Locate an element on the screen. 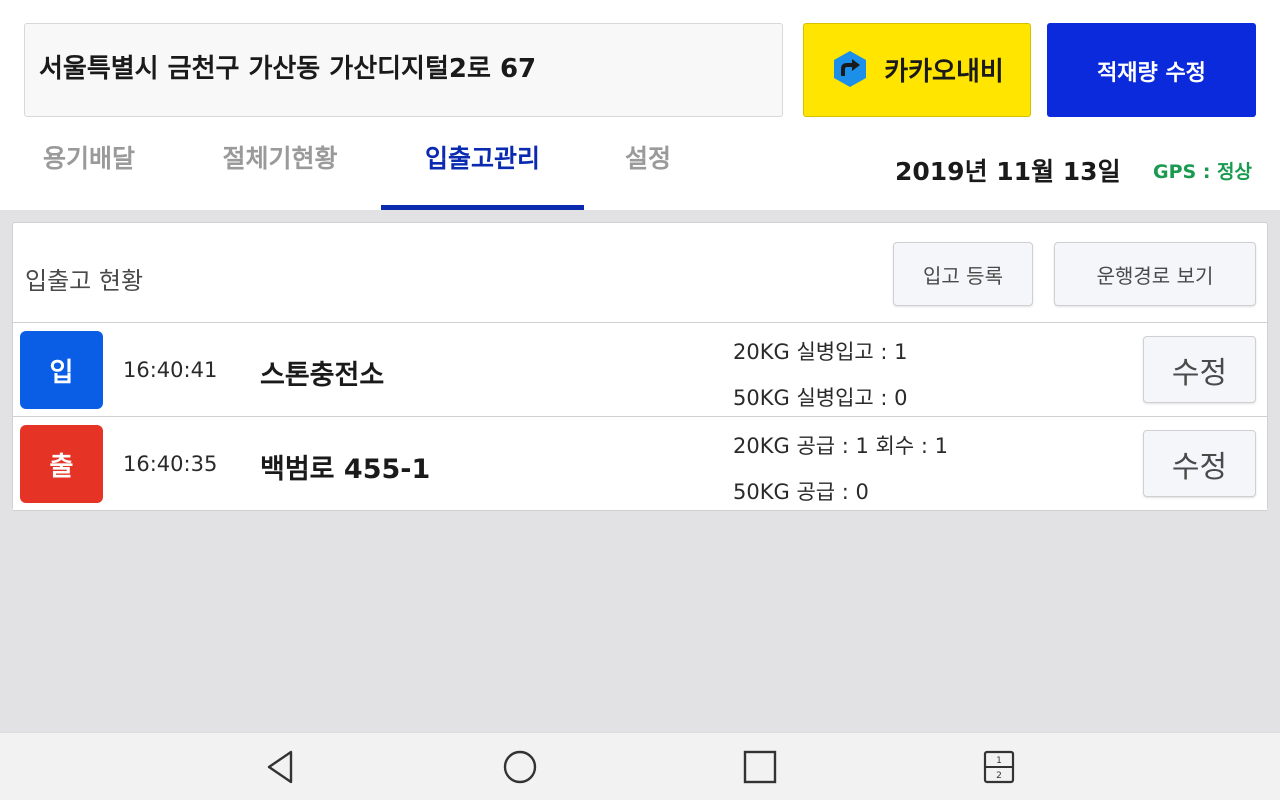  address-text: 서울특별시 금천구 가산동 가산디지털2로 67 is located at coordinates (288, 68).